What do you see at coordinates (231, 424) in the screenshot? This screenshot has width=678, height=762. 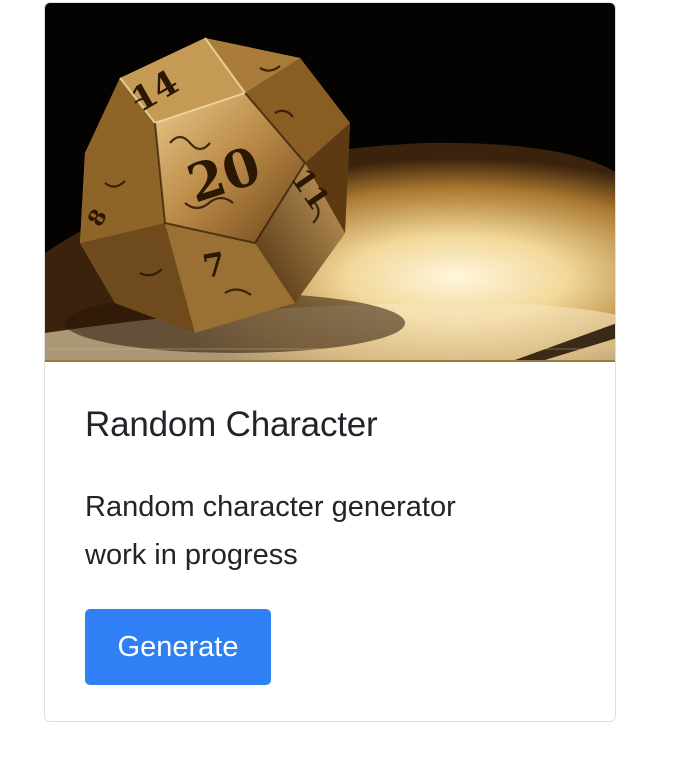 I see `card-title: Random Character` at bounding box center [231, 424].